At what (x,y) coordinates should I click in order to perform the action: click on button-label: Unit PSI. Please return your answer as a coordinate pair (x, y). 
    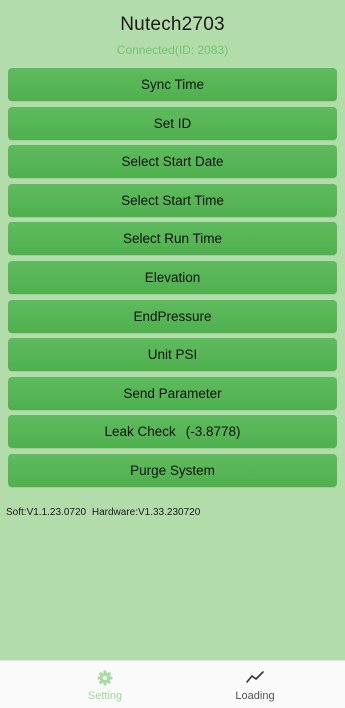
    Looking at the image, I should click on (172, 355).